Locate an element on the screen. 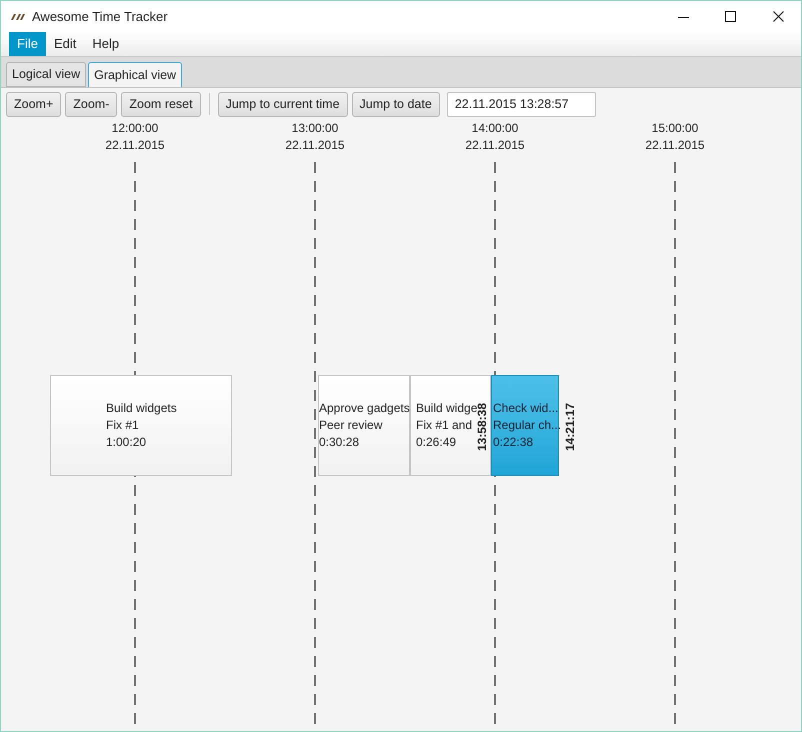 This screenshot has width=802, height=732. menu-item: Edit is located at coordinates (65, 44).